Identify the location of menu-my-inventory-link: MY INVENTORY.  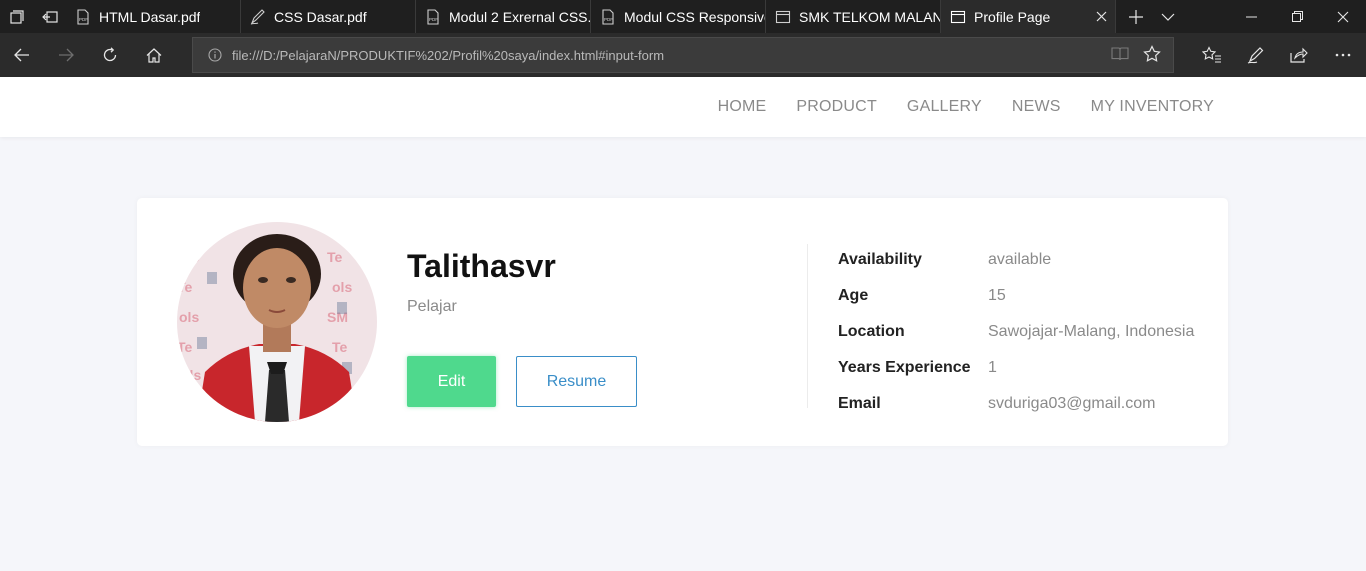
(1152, 107).